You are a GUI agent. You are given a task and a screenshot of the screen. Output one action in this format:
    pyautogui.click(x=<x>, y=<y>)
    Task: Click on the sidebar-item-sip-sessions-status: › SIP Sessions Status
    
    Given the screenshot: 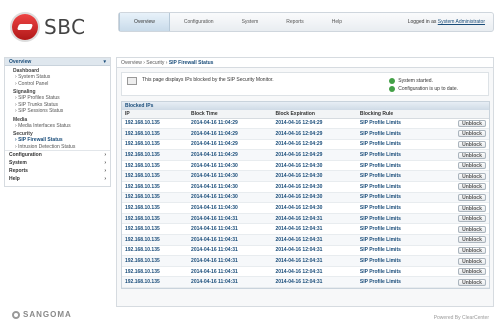 What is the action you would take?
    pyautogui.click(x=57, y=111)
    